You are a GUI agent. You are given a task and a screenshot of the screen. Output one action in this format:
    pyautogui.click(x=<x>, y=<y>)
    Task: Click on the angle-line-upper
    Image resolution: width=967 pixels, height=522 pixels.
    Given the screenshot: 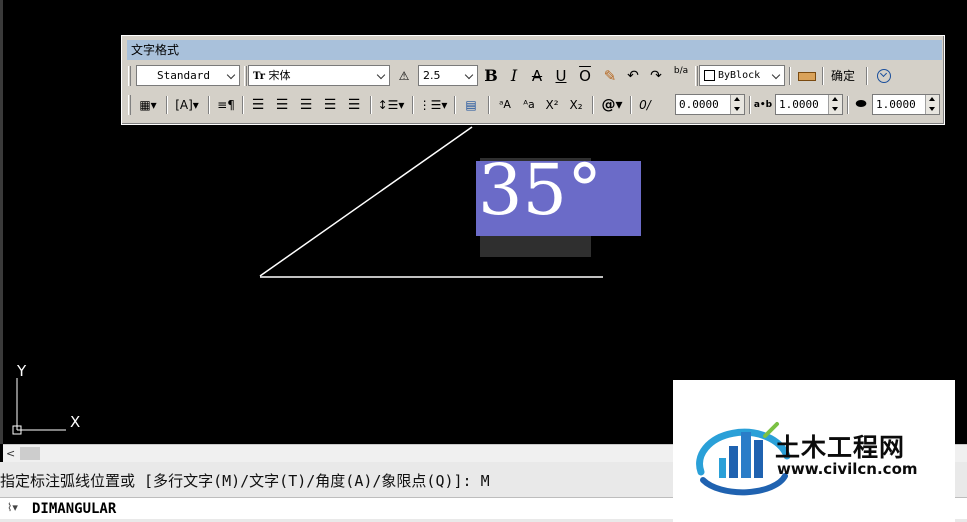 What is the action you would take?
    pyautogui.click(x=366, y=201)
    